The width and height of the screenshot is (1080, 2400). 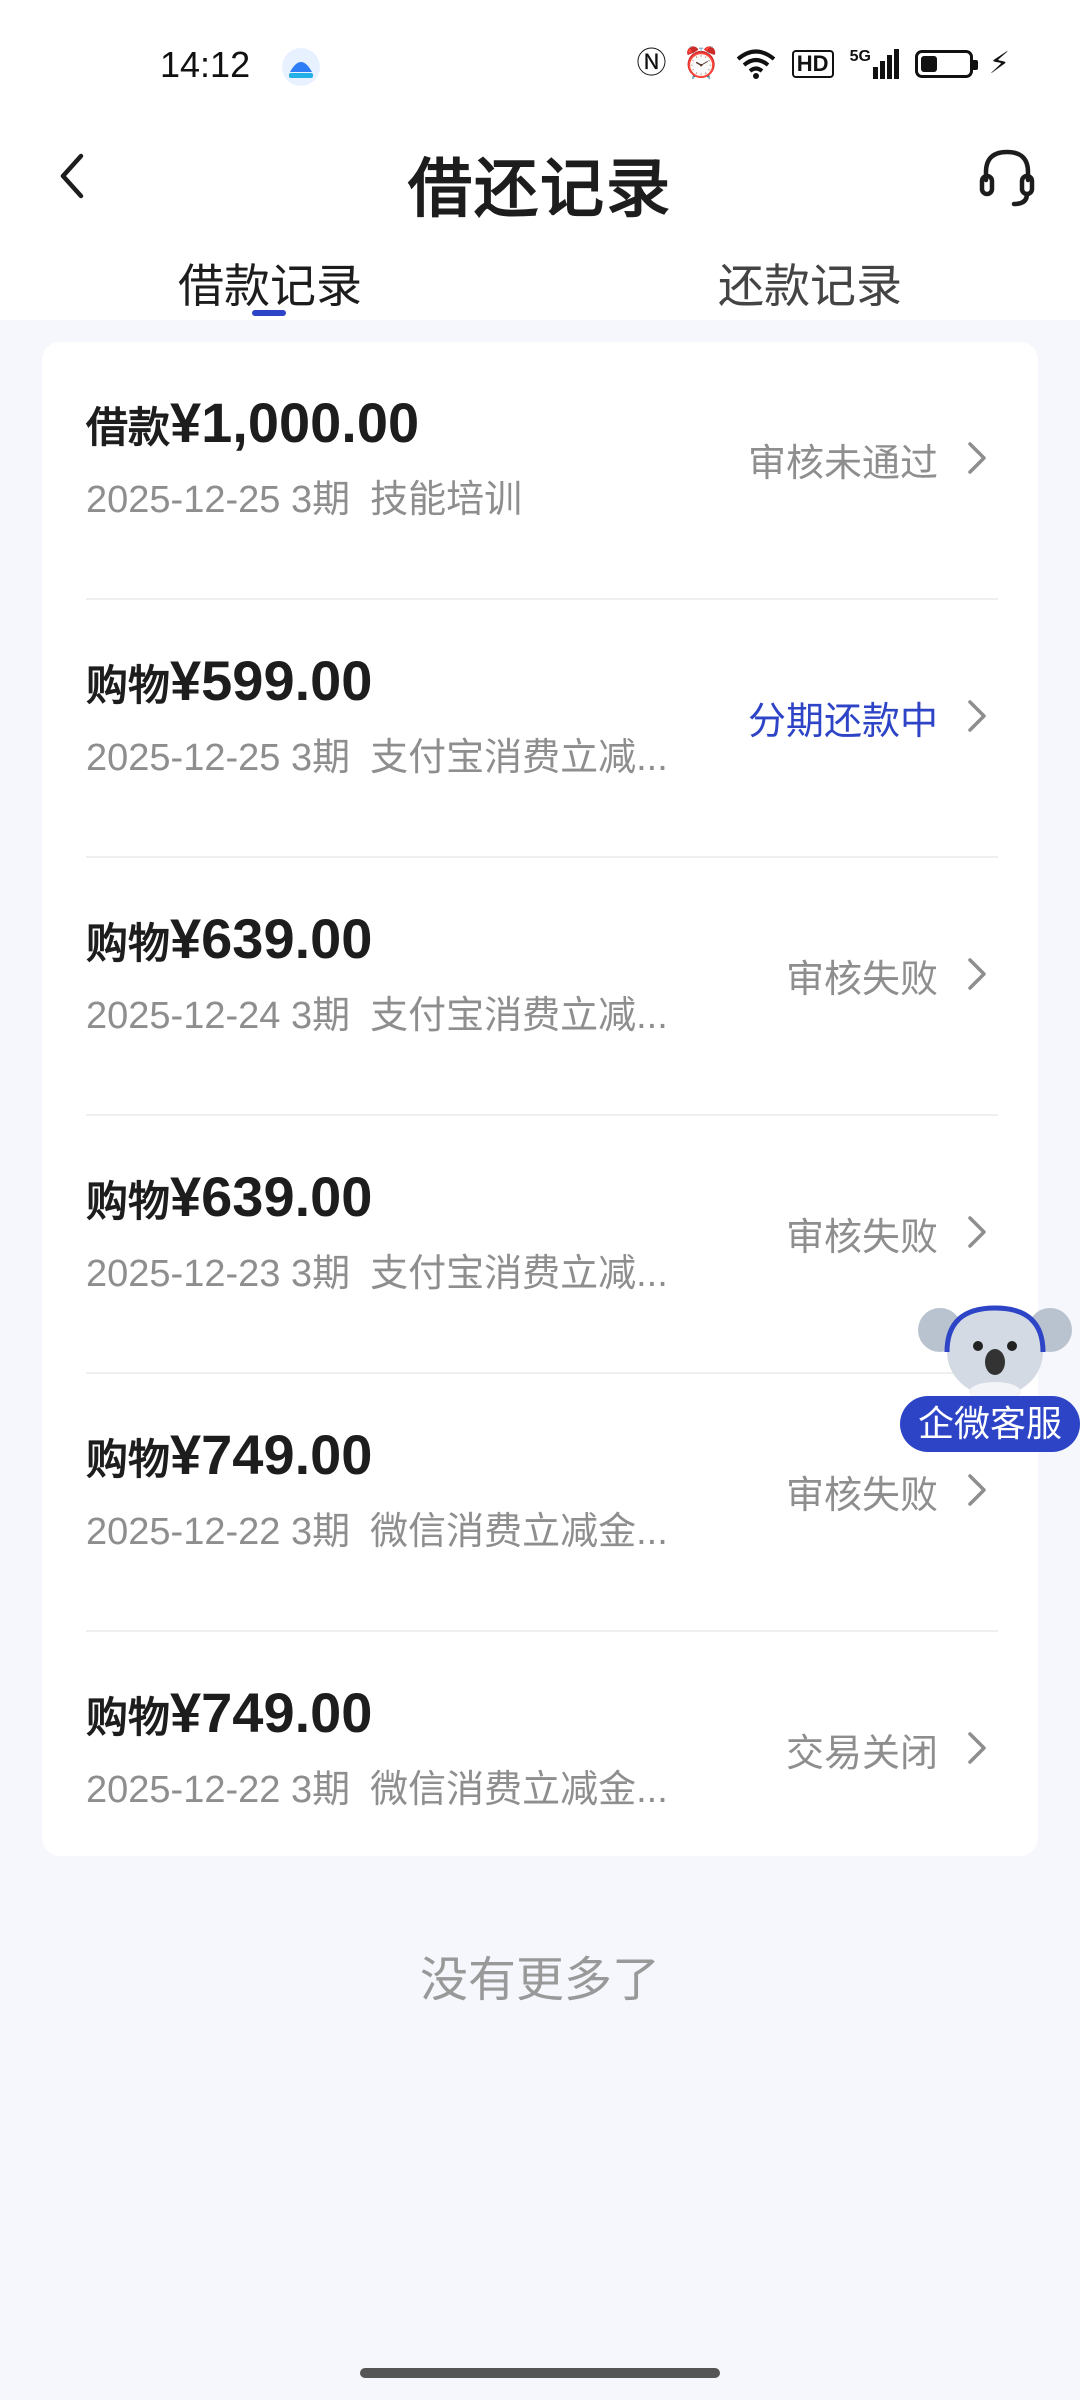 What do you see at coordinates (701, 63) in the screenshot?
I see `alarm-icon: ⏰` at bounding box center [701, 63].